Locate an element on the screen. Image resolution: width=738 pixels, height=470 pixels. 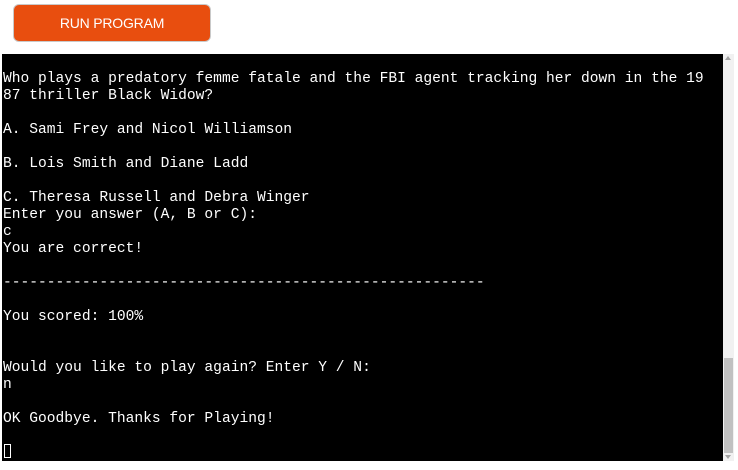
question-line-2: 87 thriller Black Widow? is located at coordinates (108, 96).